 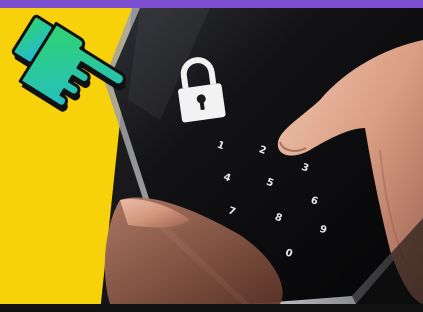 I want to click on bottom-bar, so click(x=211, y=308).